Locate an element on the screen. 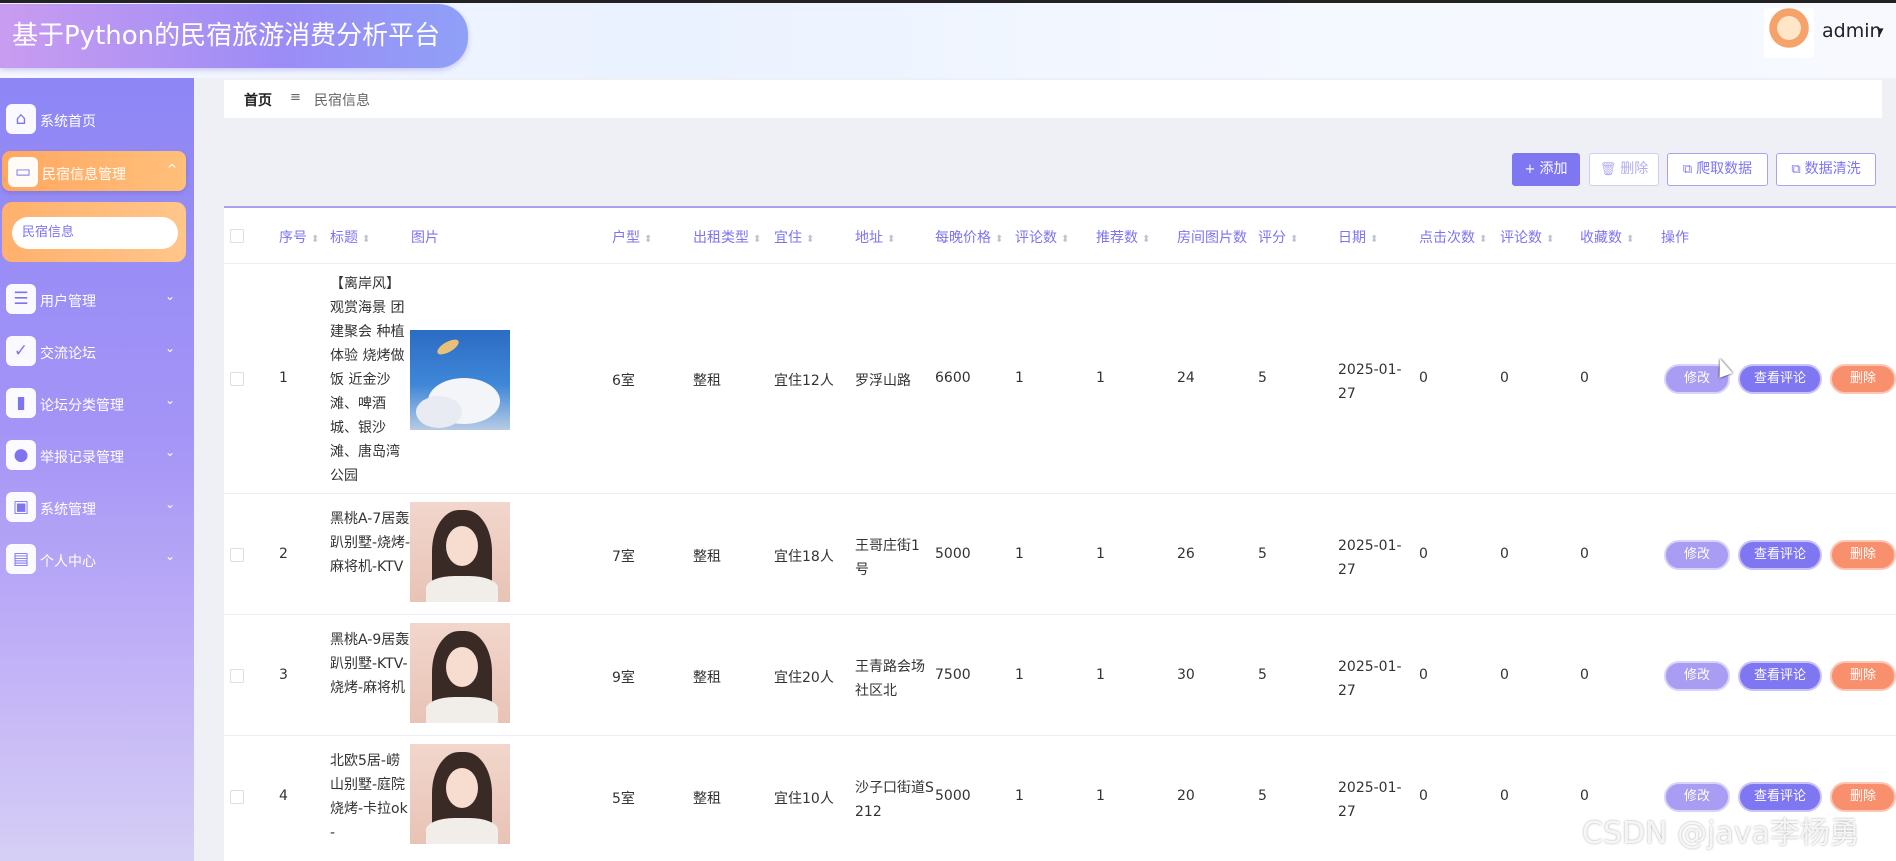 The height and width of the screenshot is (861, 1896). book-icon: ▮ is located at coordinates (21, 403).